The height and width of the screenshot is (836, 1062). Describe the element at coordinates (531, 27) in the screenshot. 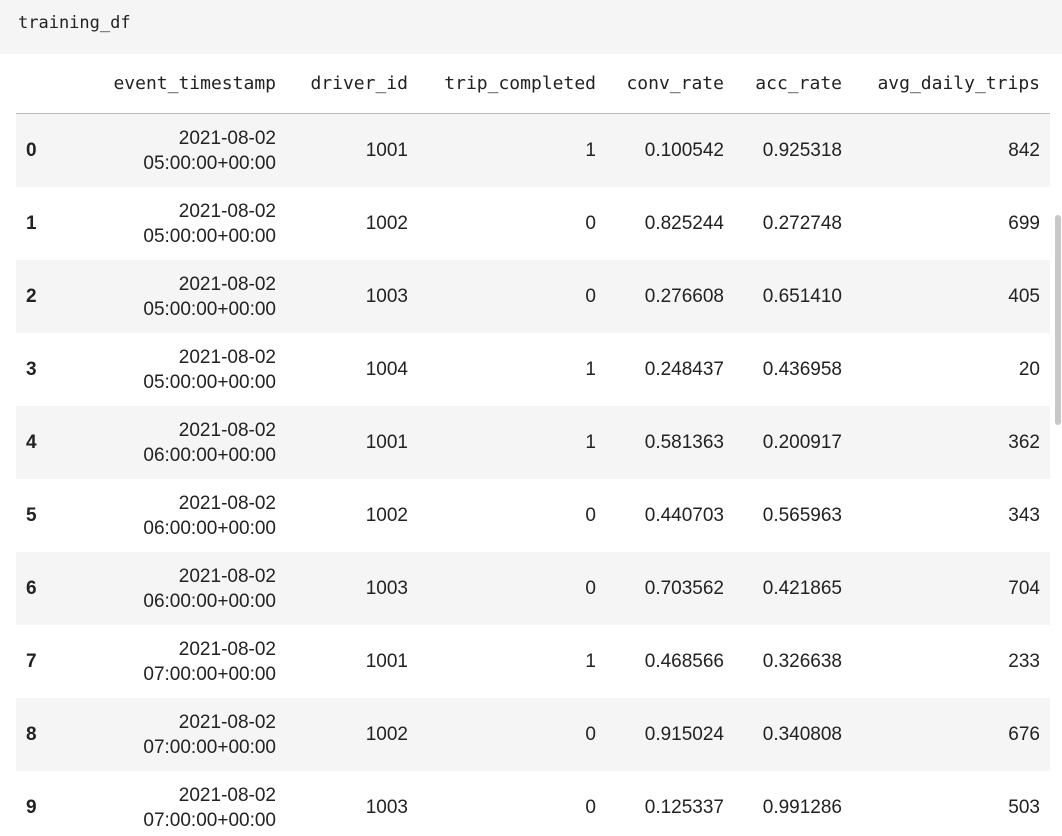

I see `code-cell: training_df` at that location.